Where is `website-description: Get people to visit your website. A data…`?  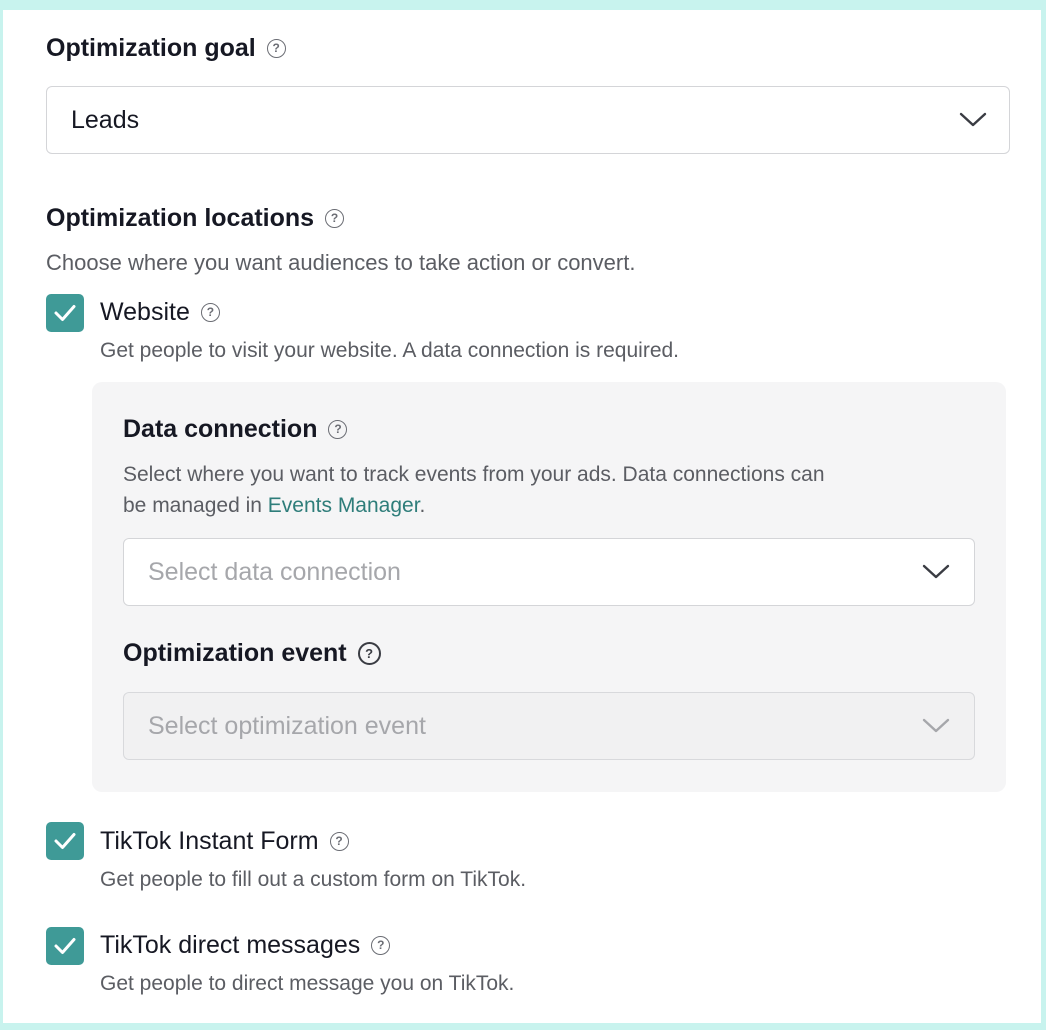
website-description: Get people to visit your website. A data… is located at coordinates (390, 350).